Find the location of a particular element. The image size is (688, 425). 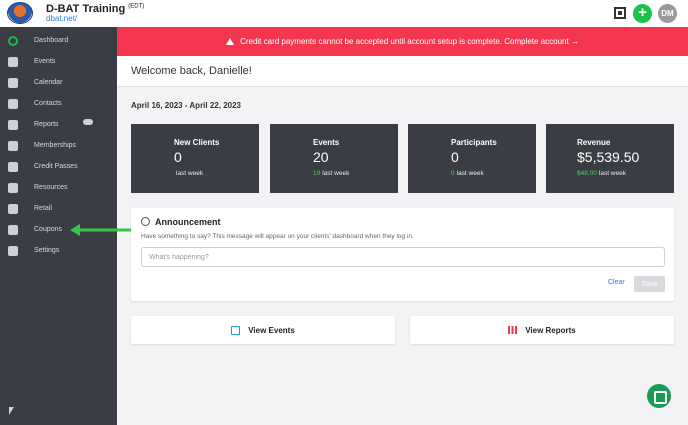

stat-title: Events is located at coordinates (326, 142).